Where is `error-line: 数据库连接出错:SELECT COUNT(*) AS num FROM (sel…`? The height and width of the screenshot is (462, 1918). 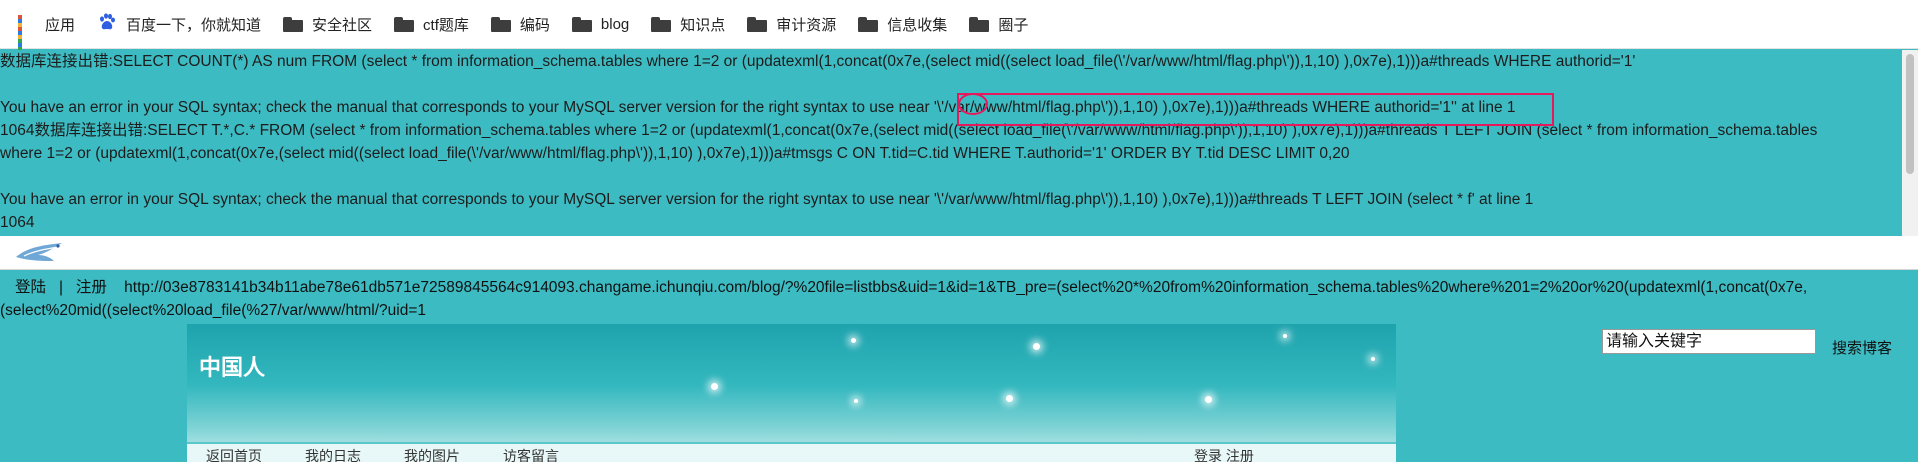
error-line: 数据库连接出错:SELECT COUNT(*) AS num FROM (sel… is located at coordinates (818, 61).